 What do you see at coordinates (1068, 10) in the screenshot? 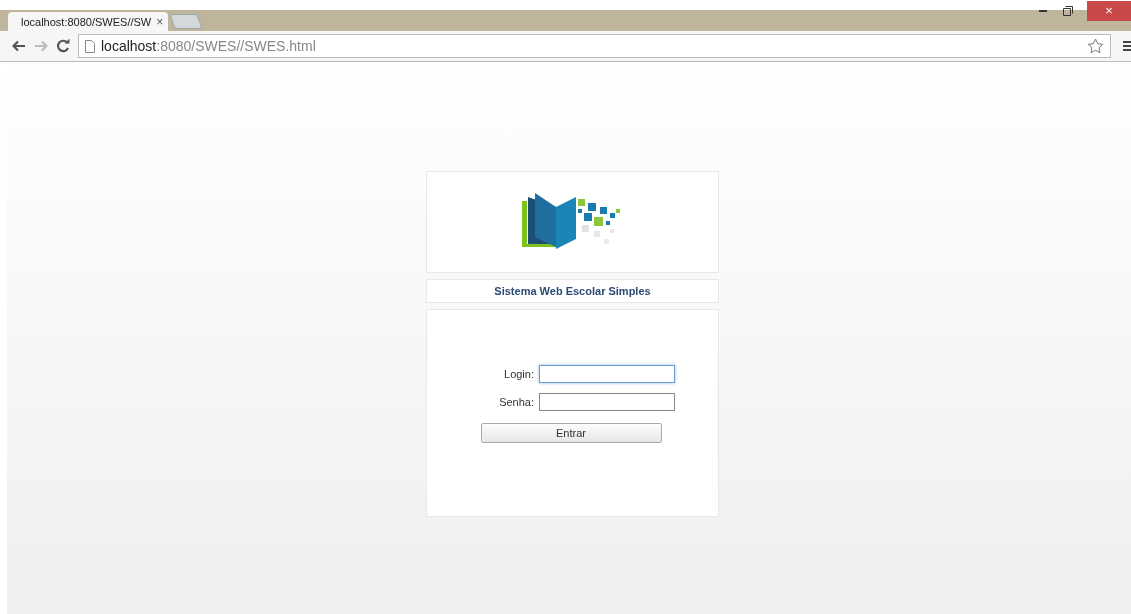
I see `restore-icon` at bounding box center [1068, 10].